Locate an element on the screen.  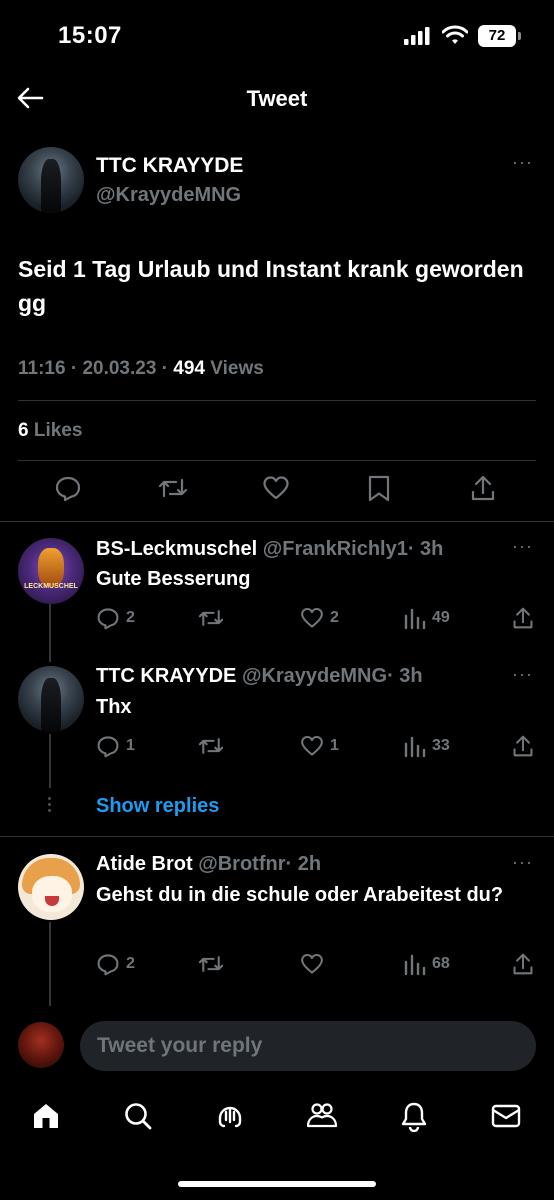
reply-text: Thx is located at coordinates (114, 707).